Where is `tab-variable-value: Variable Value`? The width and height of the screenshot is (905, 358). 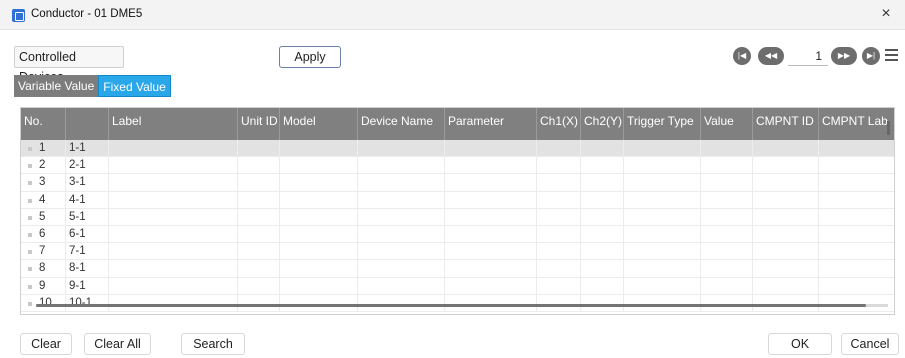 tab-variable-value: Variable Value is located at coordinates (56, 86).